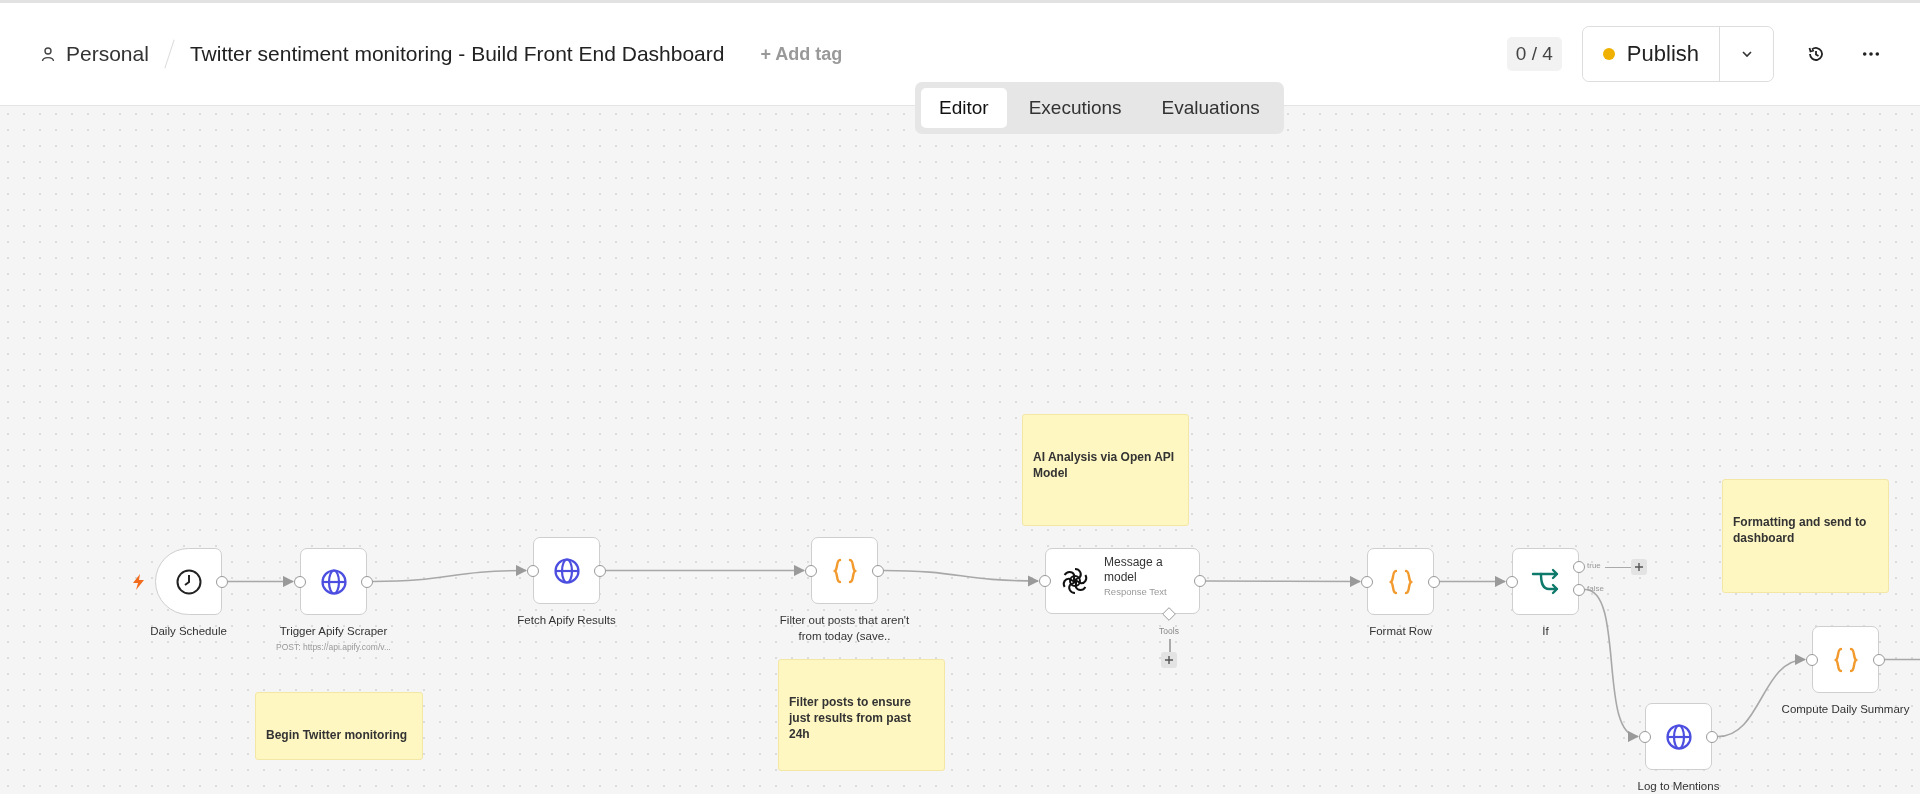  Describe the element at coordinates (1169, 614) in the screenshot. I see `tools-handle` at that location.